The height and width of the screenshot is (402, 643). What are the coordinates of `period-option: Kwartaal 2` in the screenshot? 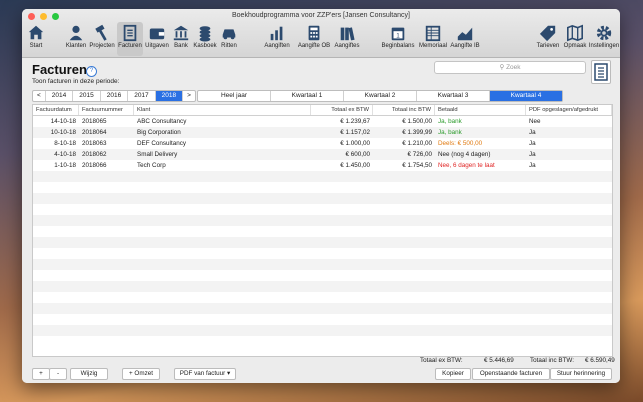 It's located at (380, 96).